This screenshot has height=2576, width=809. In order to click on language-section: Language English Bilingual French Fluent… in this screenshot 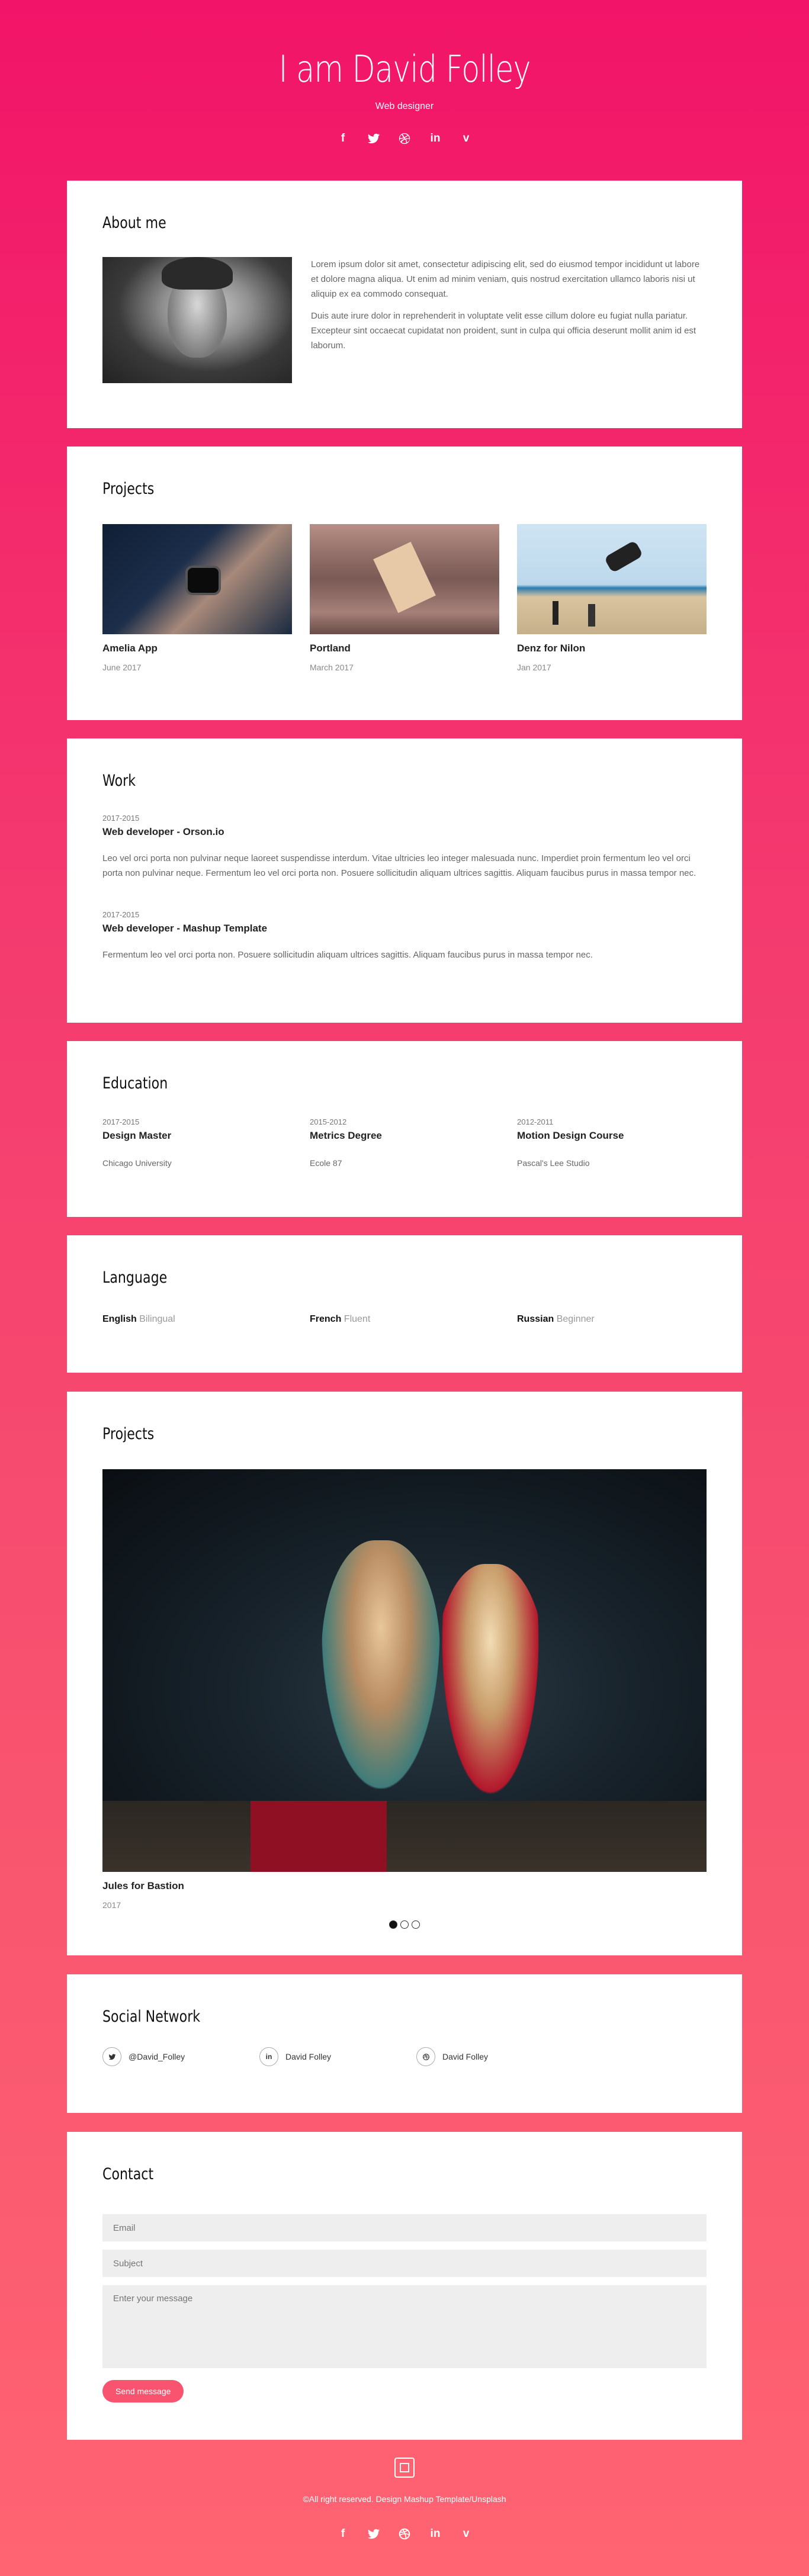, I will do `click(404, 1304)`.